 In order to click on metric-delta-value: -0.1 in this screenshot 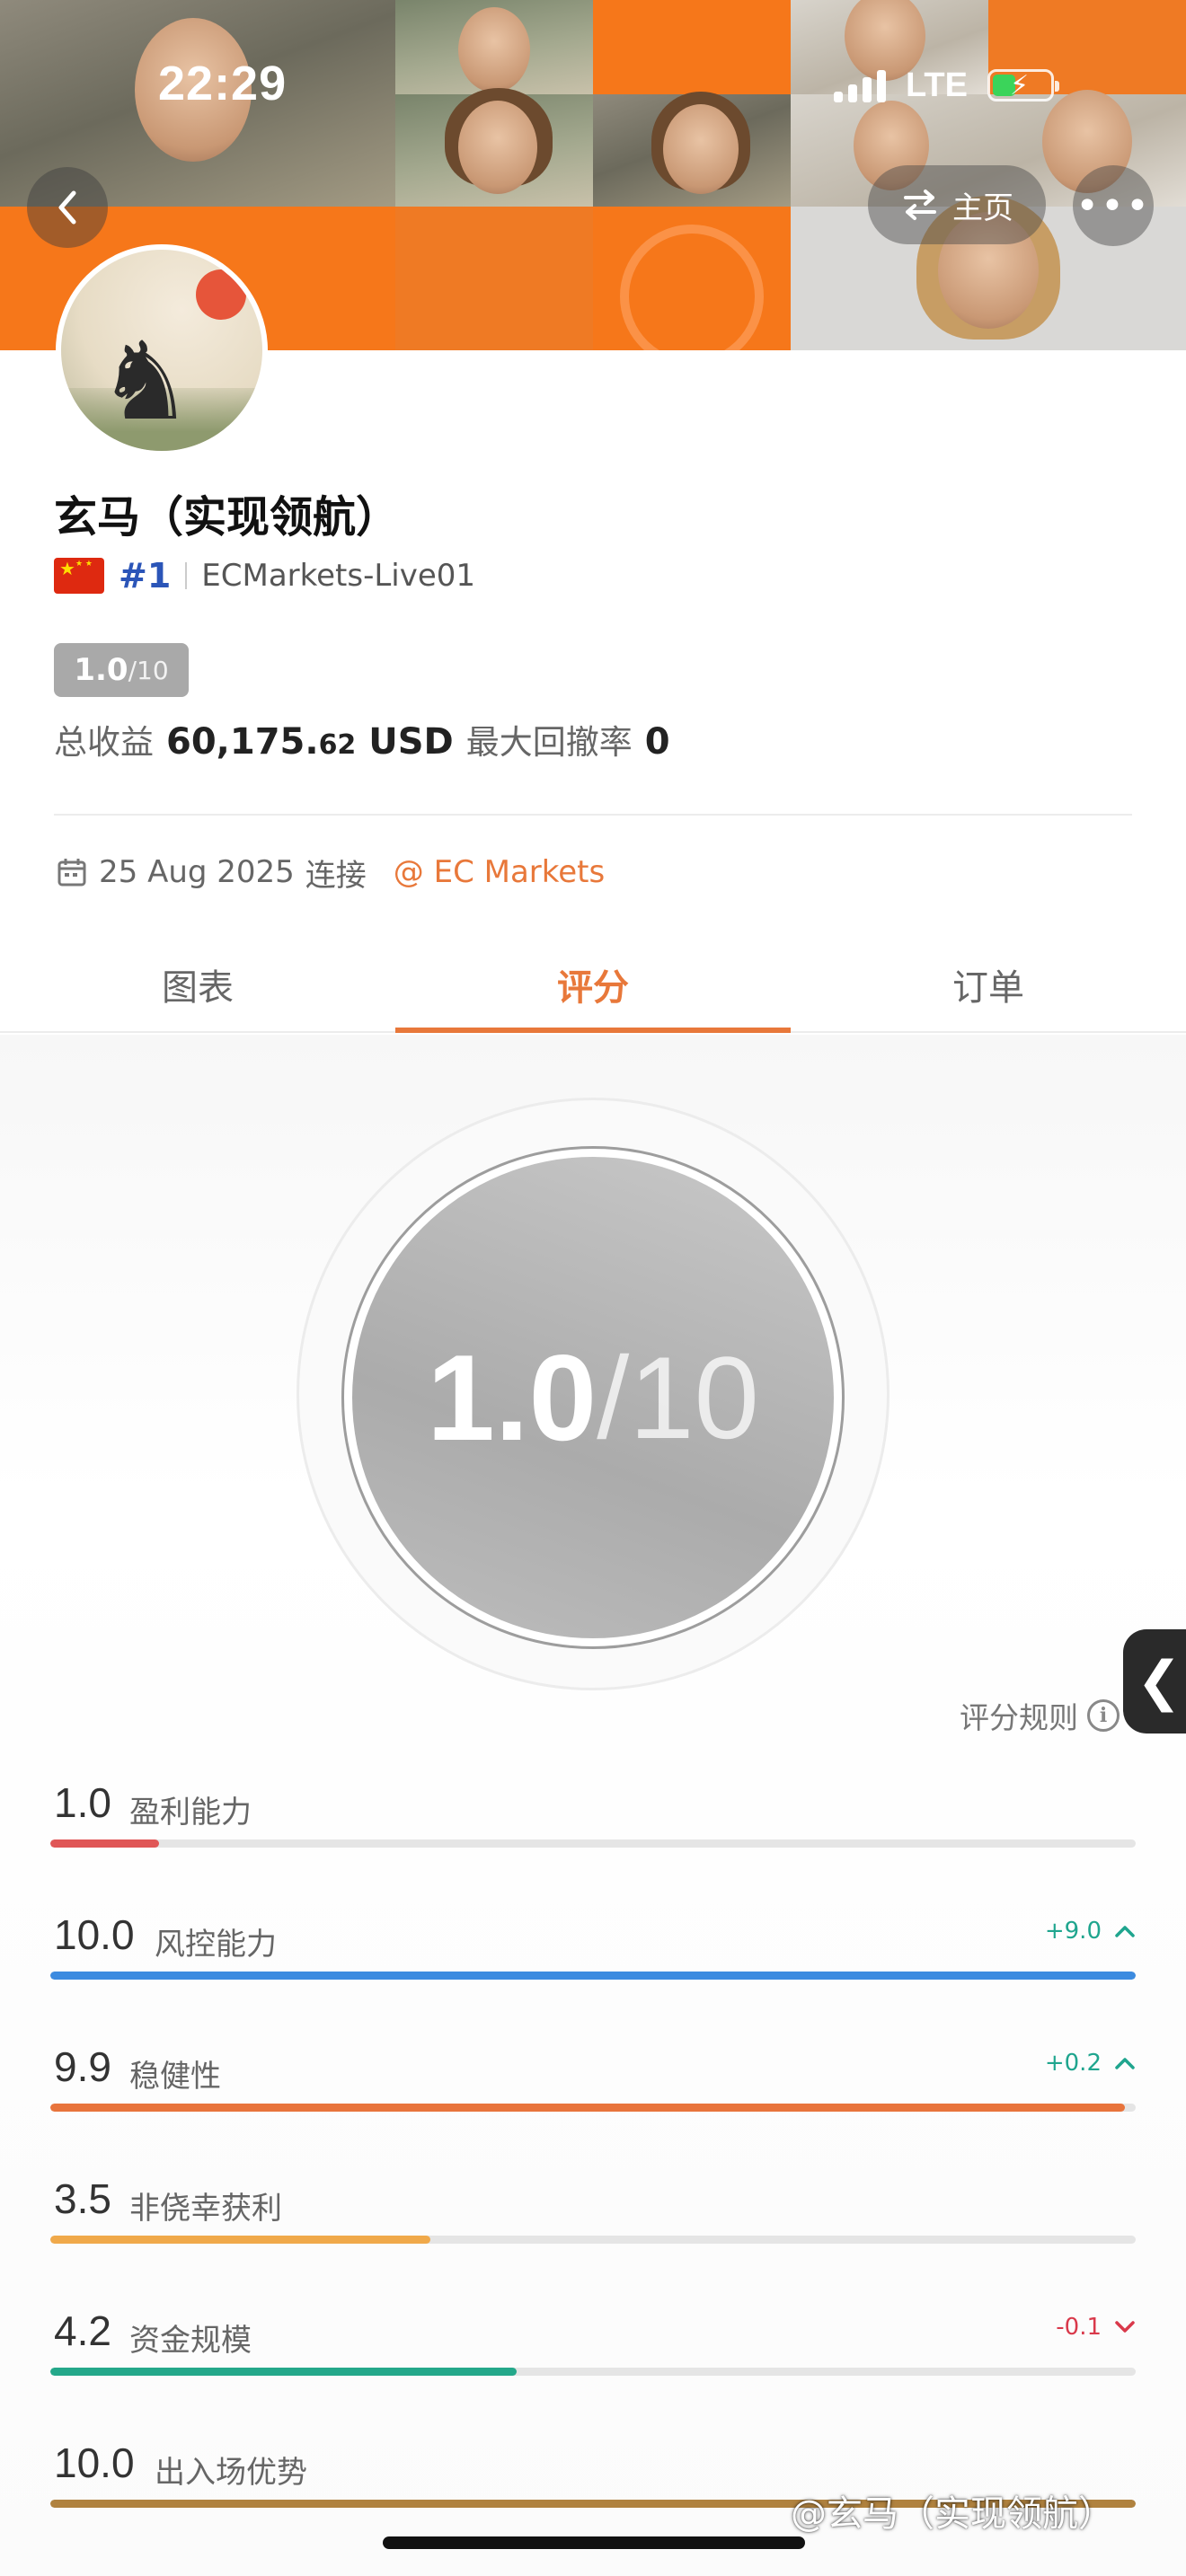, I will do `click(1079, 2327)`.